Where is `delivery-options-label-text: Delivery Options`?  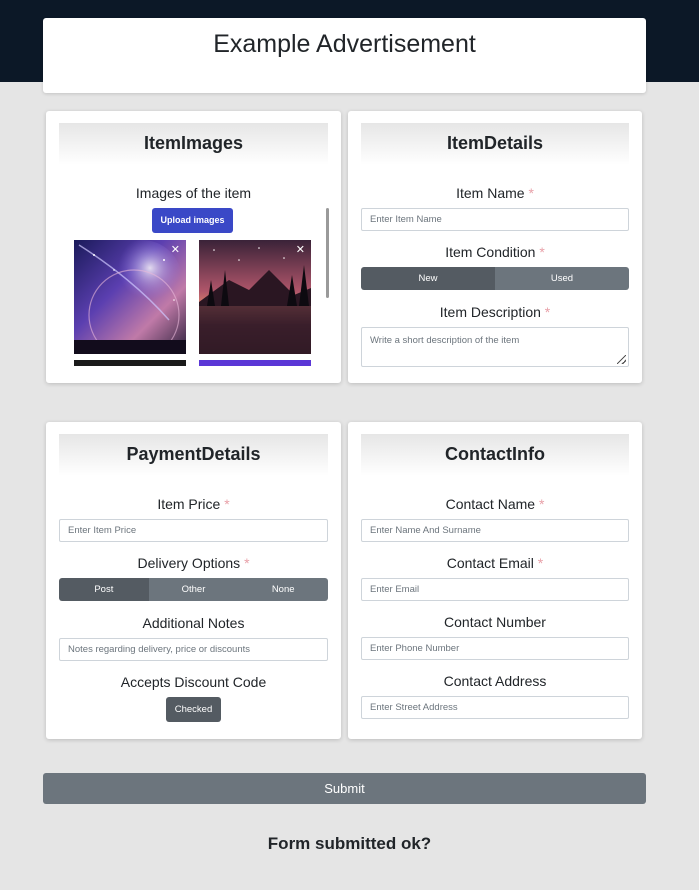 delivery-options-label-text: Delivery Options is located at coordinates (189, 563).